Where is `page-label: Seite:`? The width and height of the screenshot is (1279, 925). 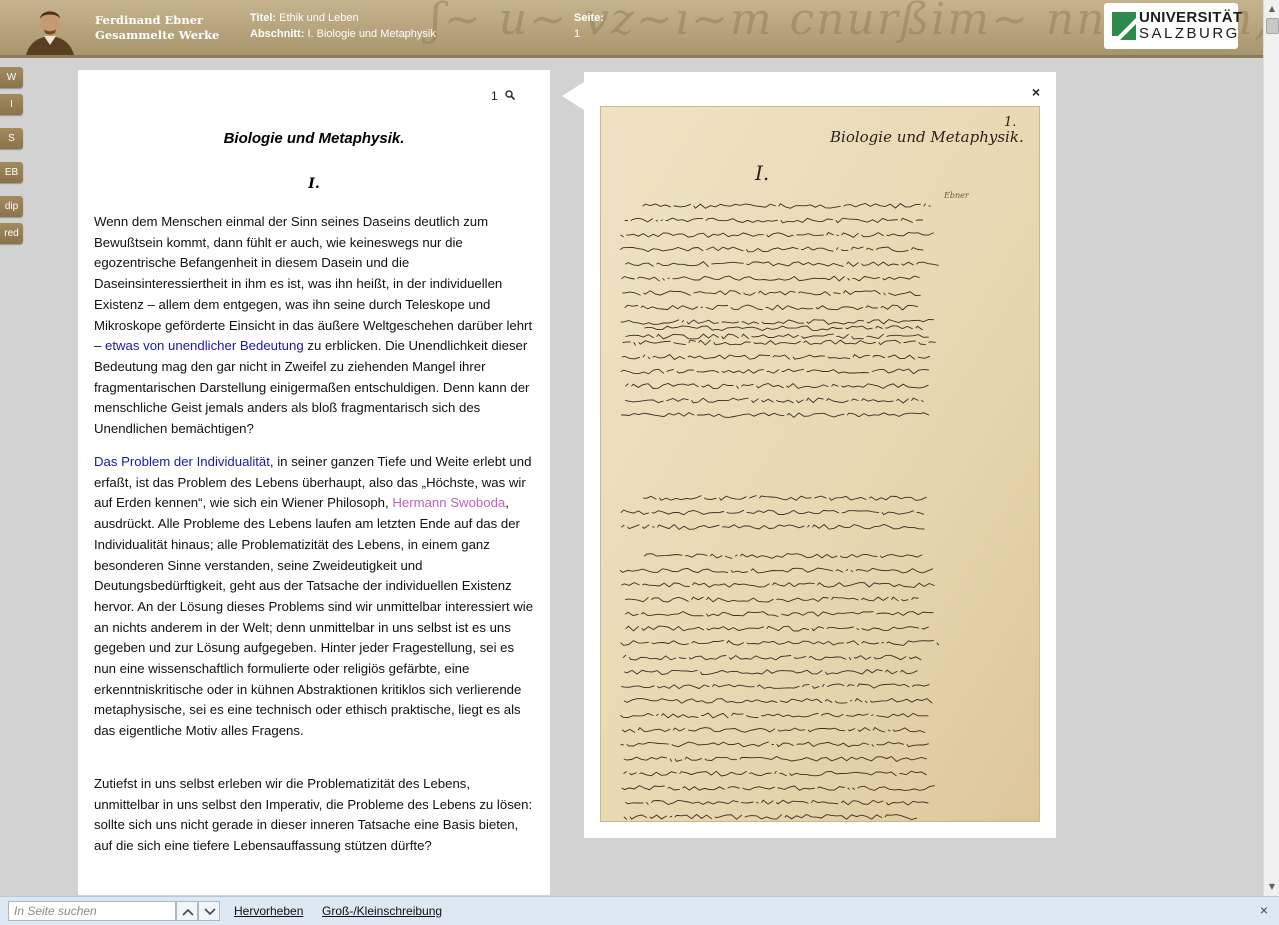 page-label: Seite: is located at coordinates (589, 18).